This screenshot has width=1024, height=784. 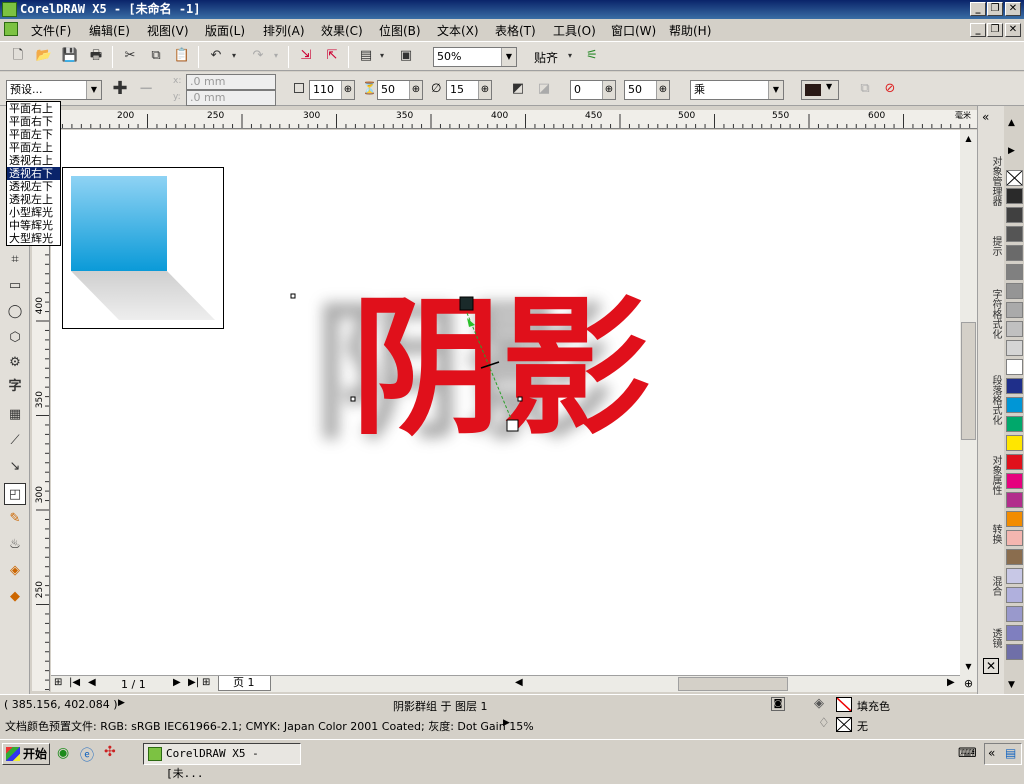 I want to click on minimize-button: _, so click(x=978, y=9).